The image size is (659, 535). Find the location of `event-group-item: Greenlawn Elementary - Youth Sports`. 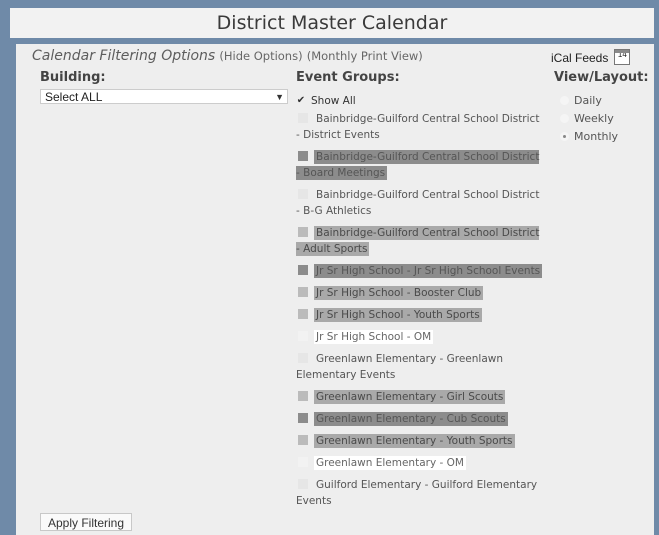

event-group-item: Greenlawn Elementary - Youth Sports is located at coordinates (421, 441).